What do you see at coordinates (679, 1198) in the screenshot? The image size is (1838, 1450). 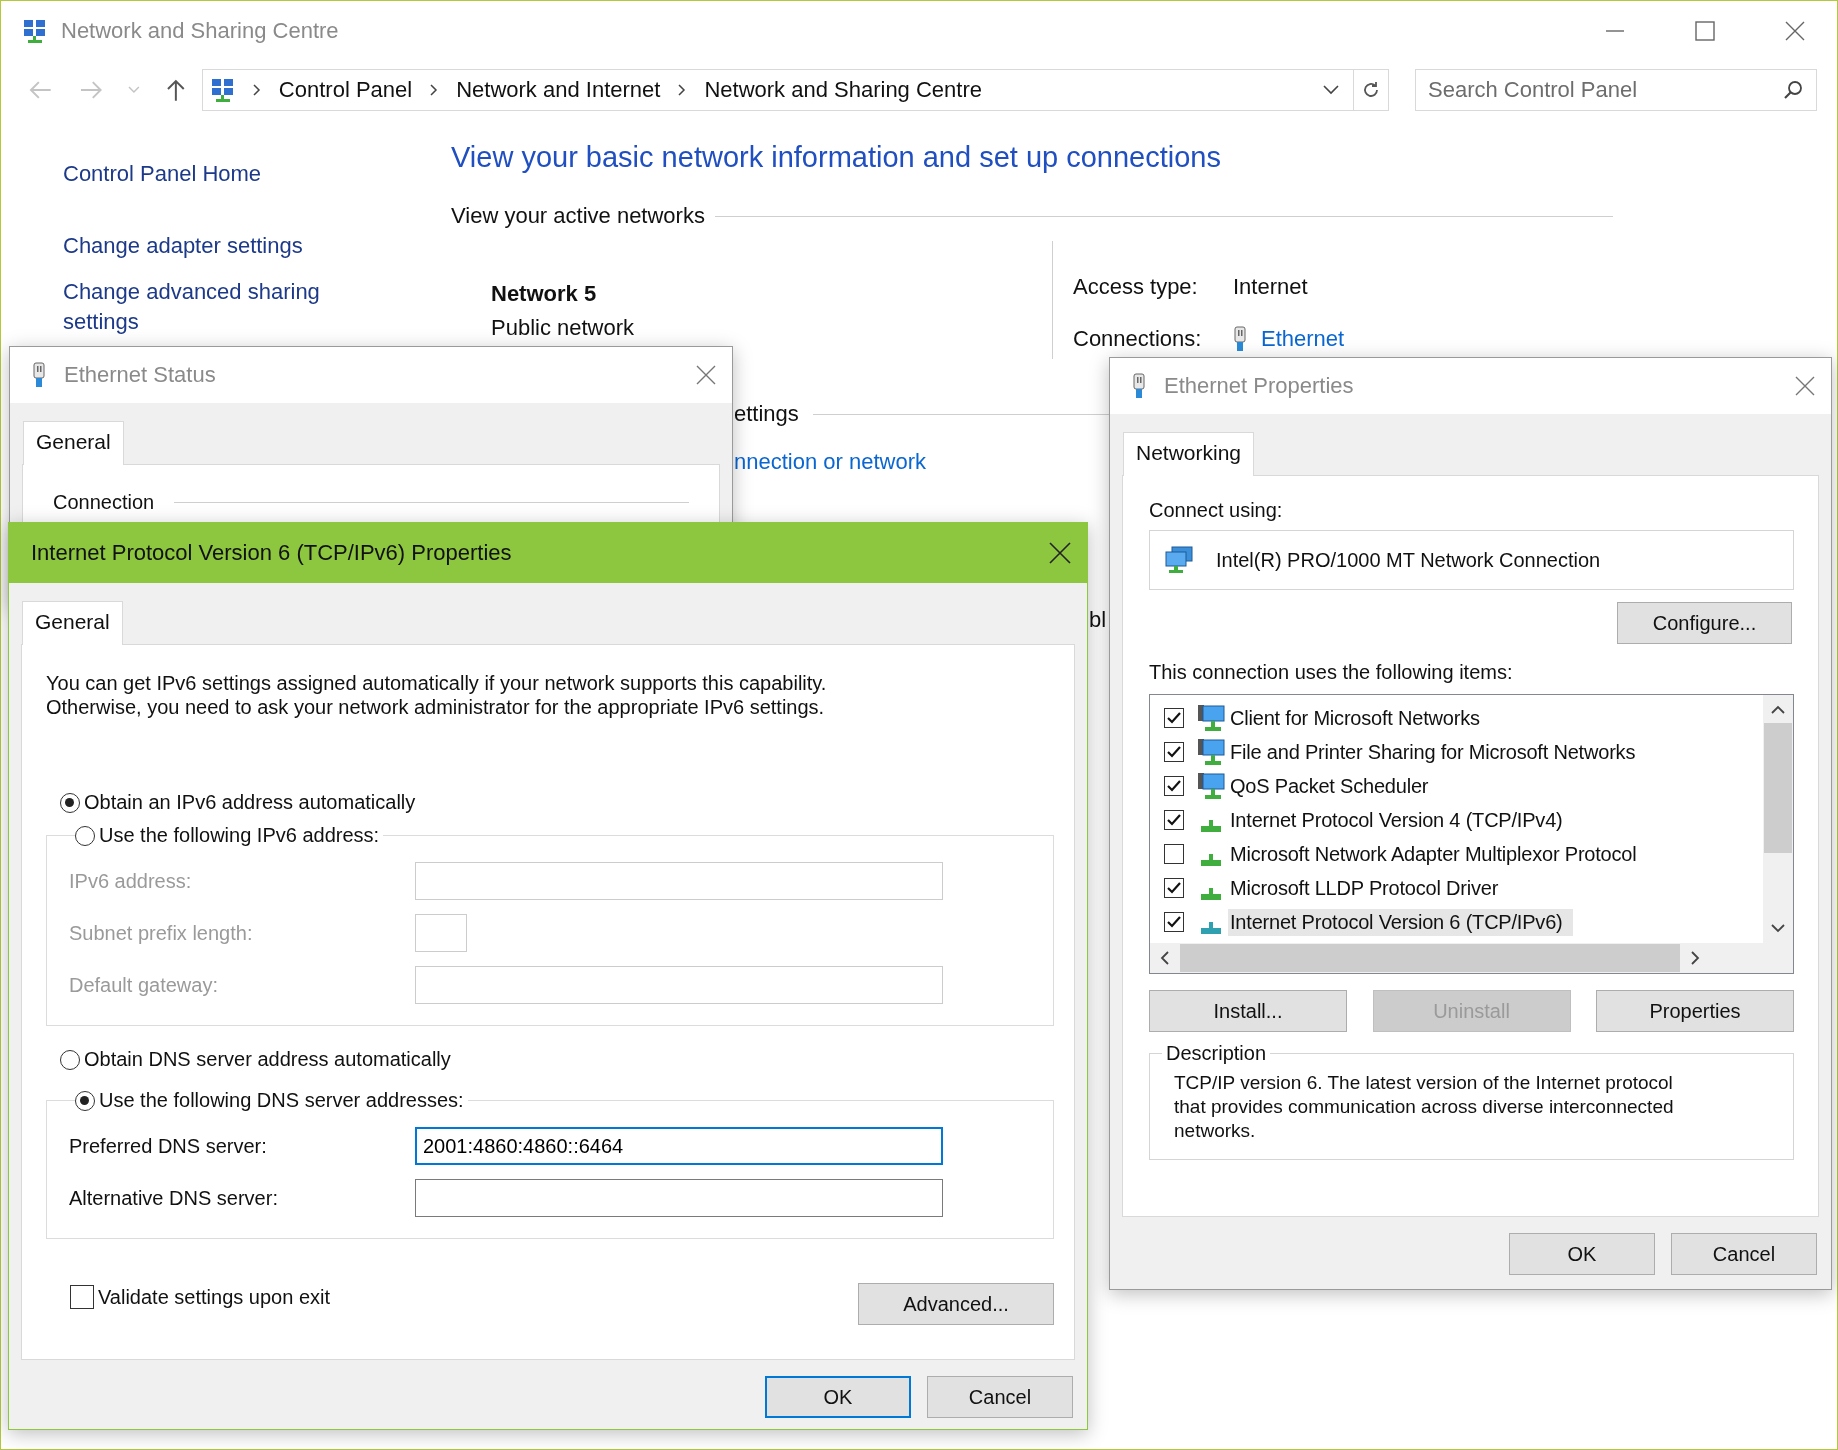 I see `input-field` at bounding box center [679, 1198].